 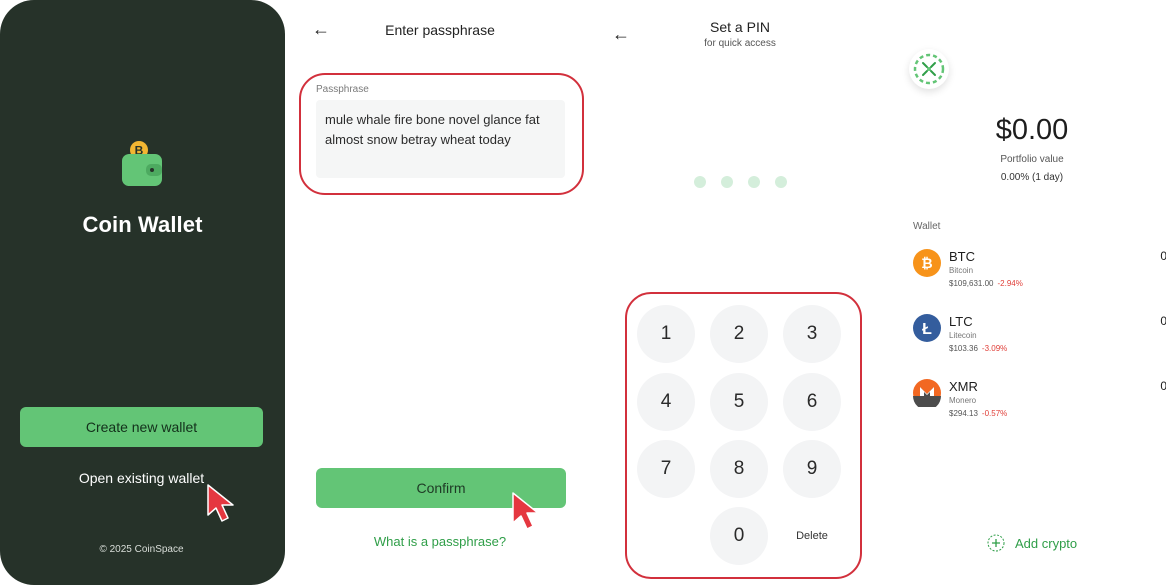 I want to click on coin-price-line: $294.13 -0.57%, so click(x=978, y=413).